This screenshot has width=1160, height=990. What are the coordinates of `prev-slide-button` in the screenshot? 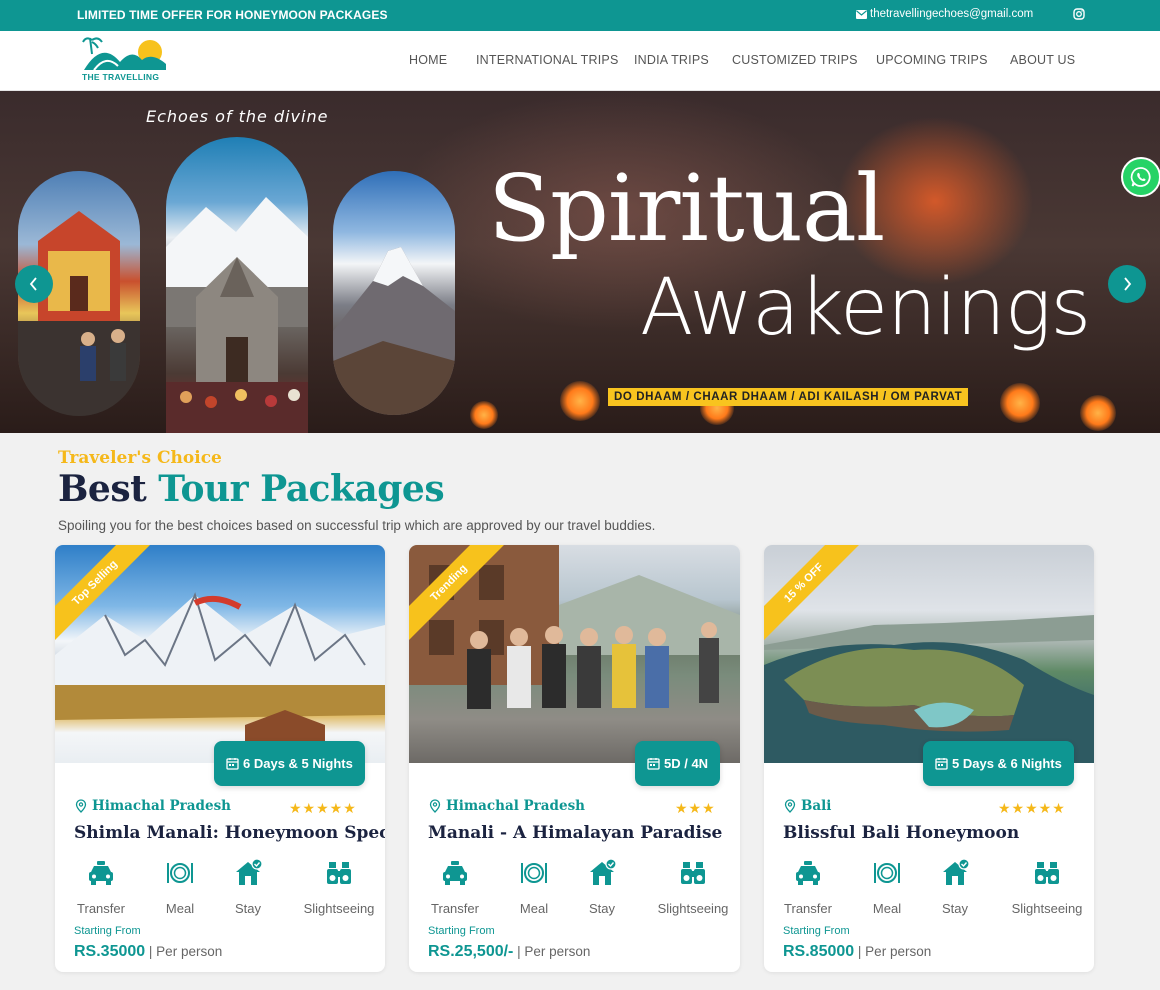 It's located at (34, 284).